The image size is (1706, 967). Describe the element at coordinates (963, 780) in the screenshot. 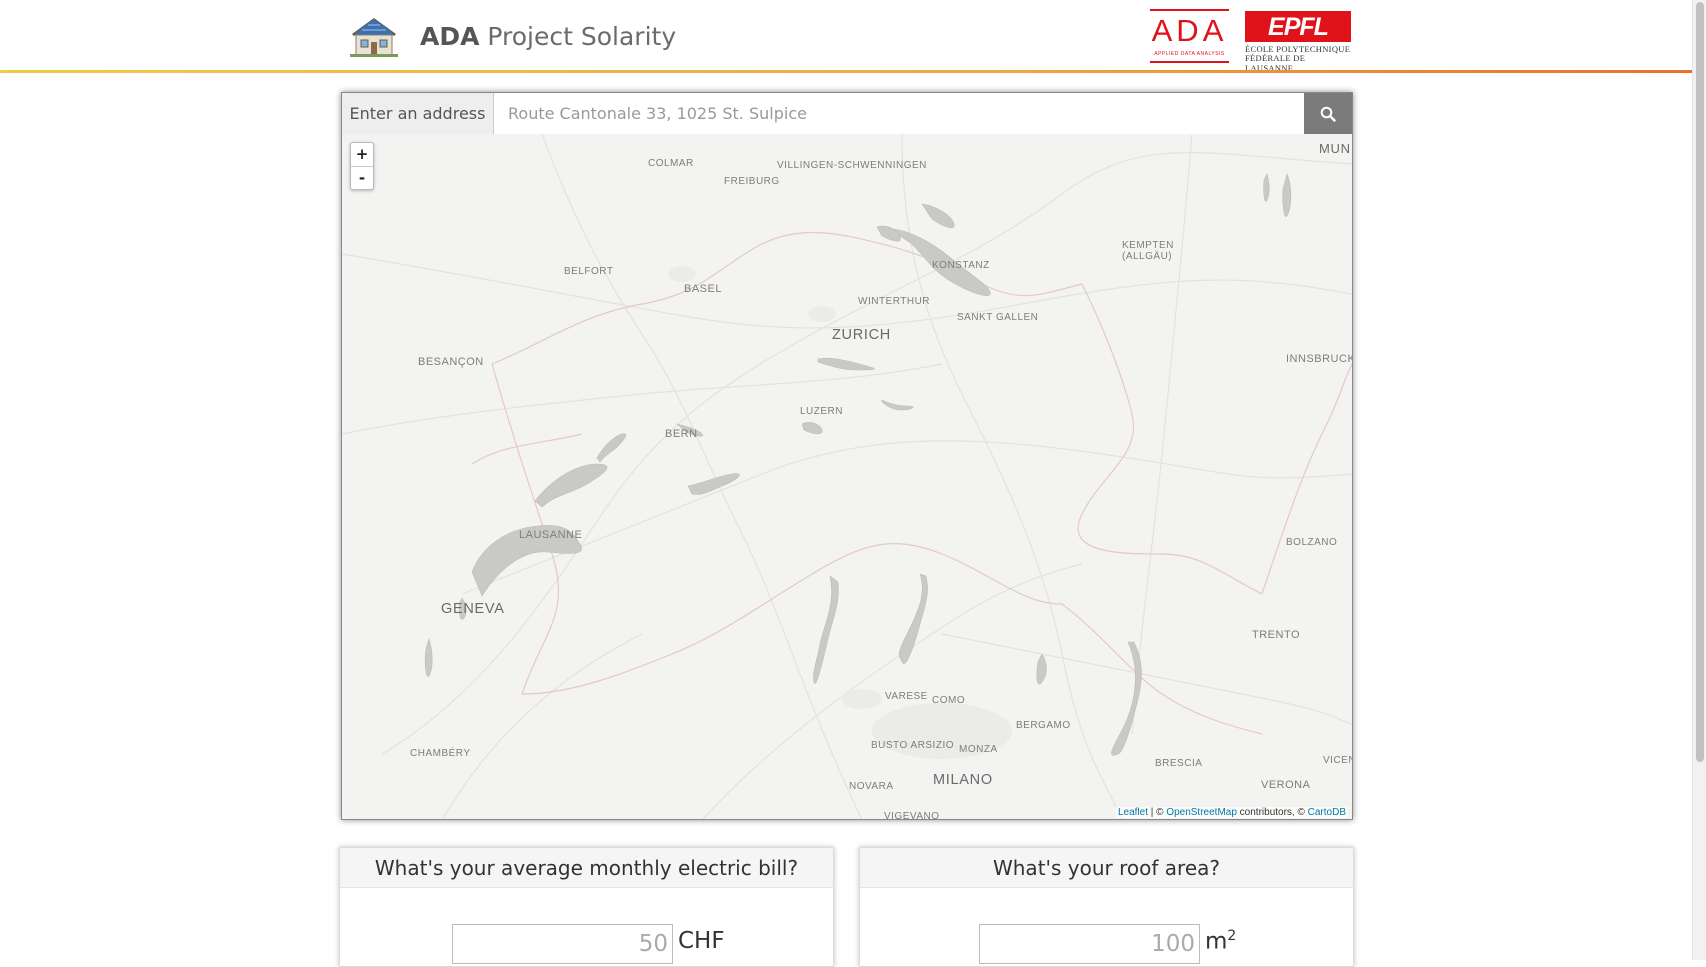

I see `map-label-milano: MILANO` at that location.